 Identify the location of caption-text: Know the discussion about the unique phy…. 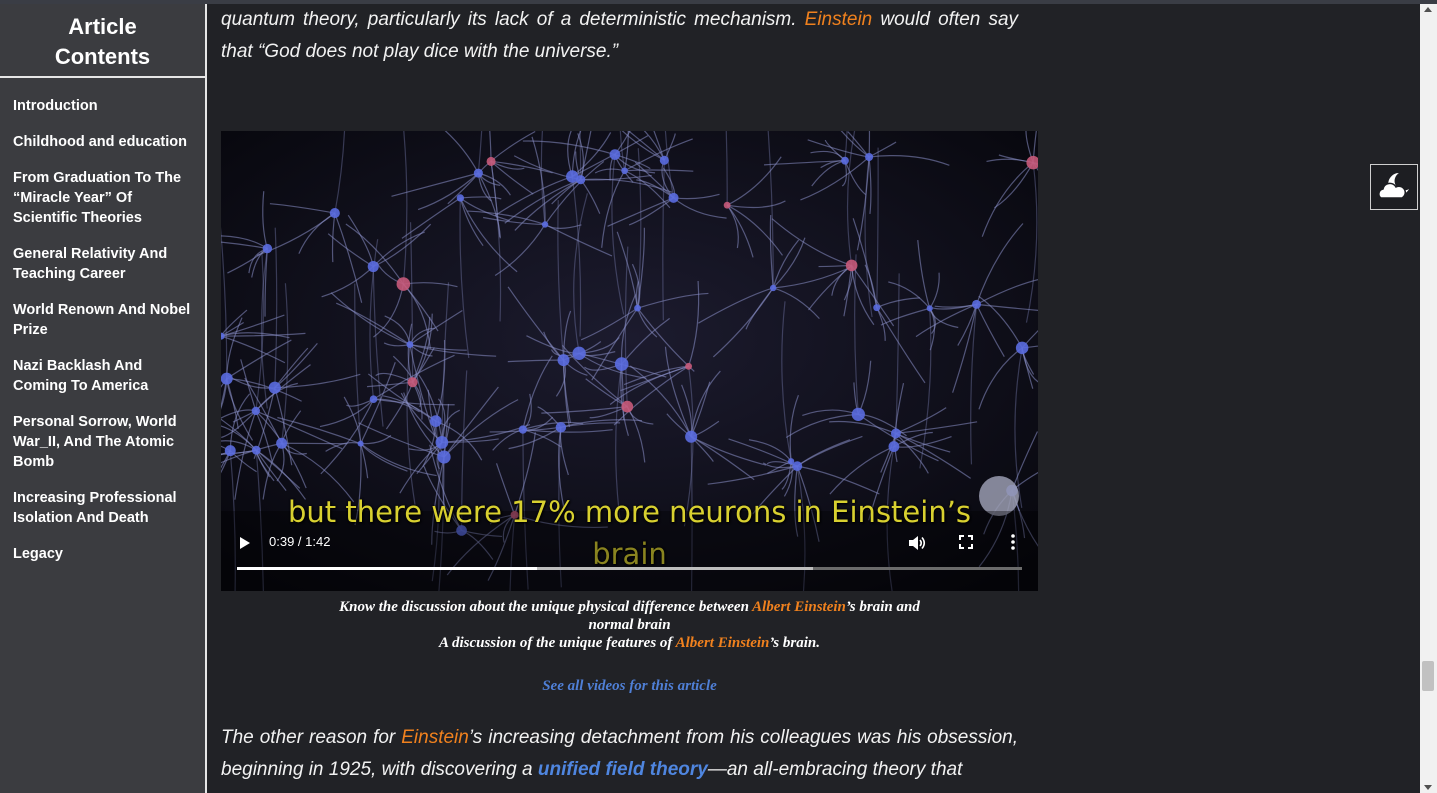
(544, 607).